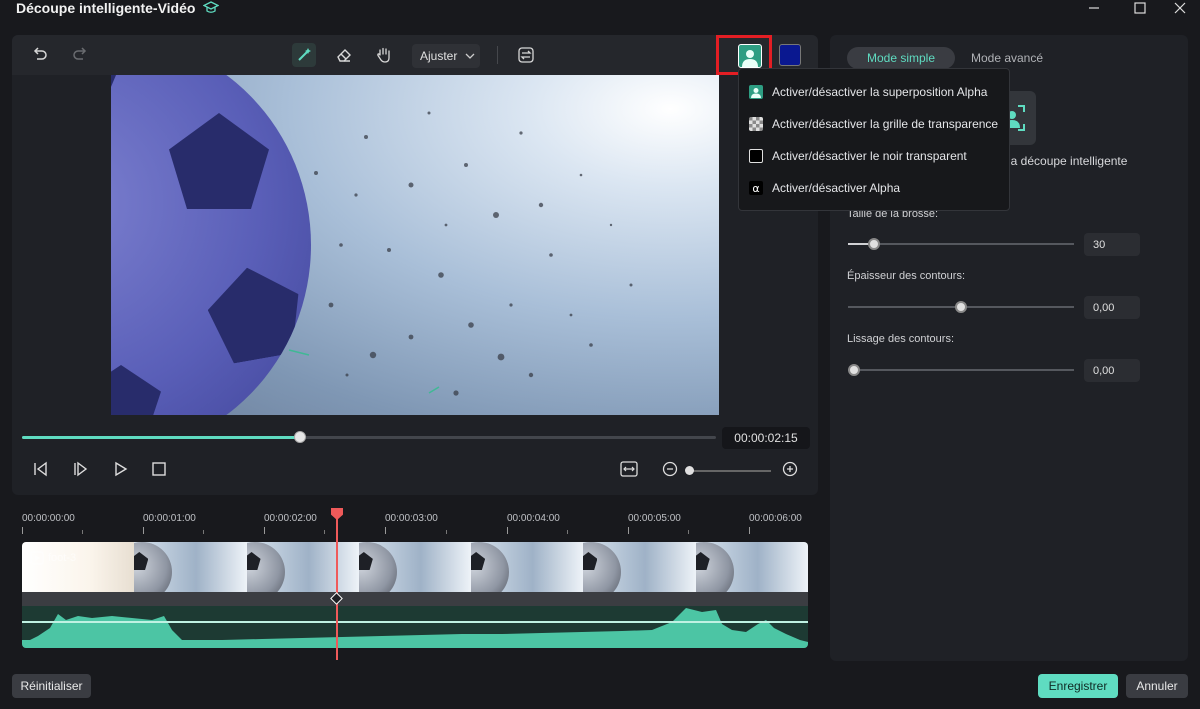  What do you see at coordinates (961, 244) in the screenshot?
I see `brush-size-slider` at bounding box center [961, 244].